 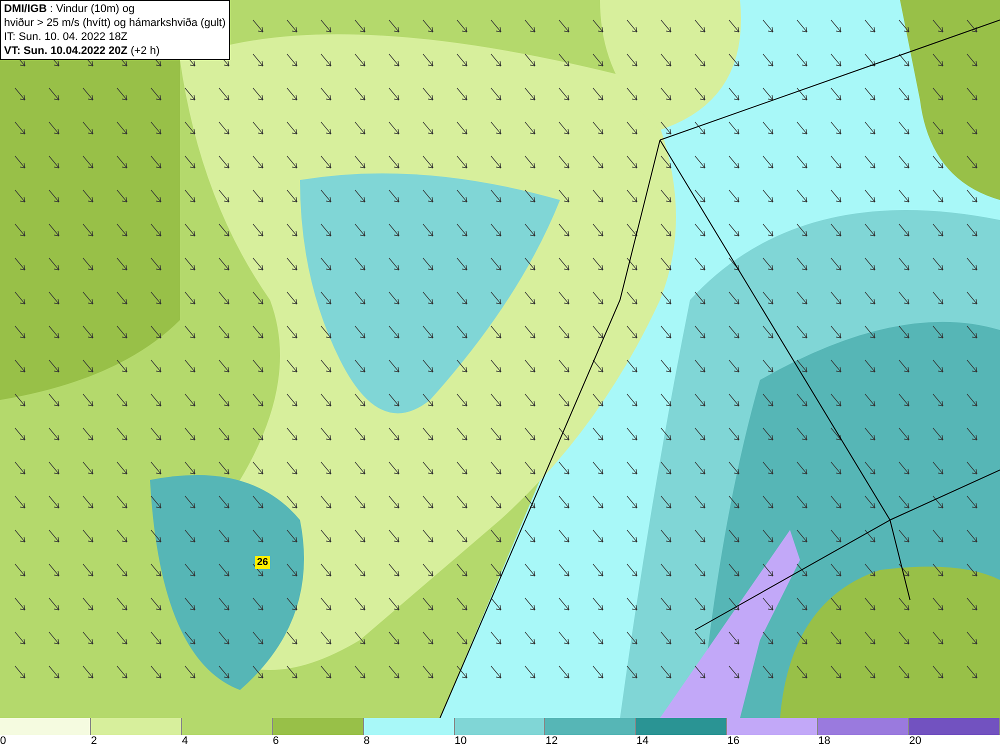 I want to click on legend-label: 14, so click(x=642, y=741).